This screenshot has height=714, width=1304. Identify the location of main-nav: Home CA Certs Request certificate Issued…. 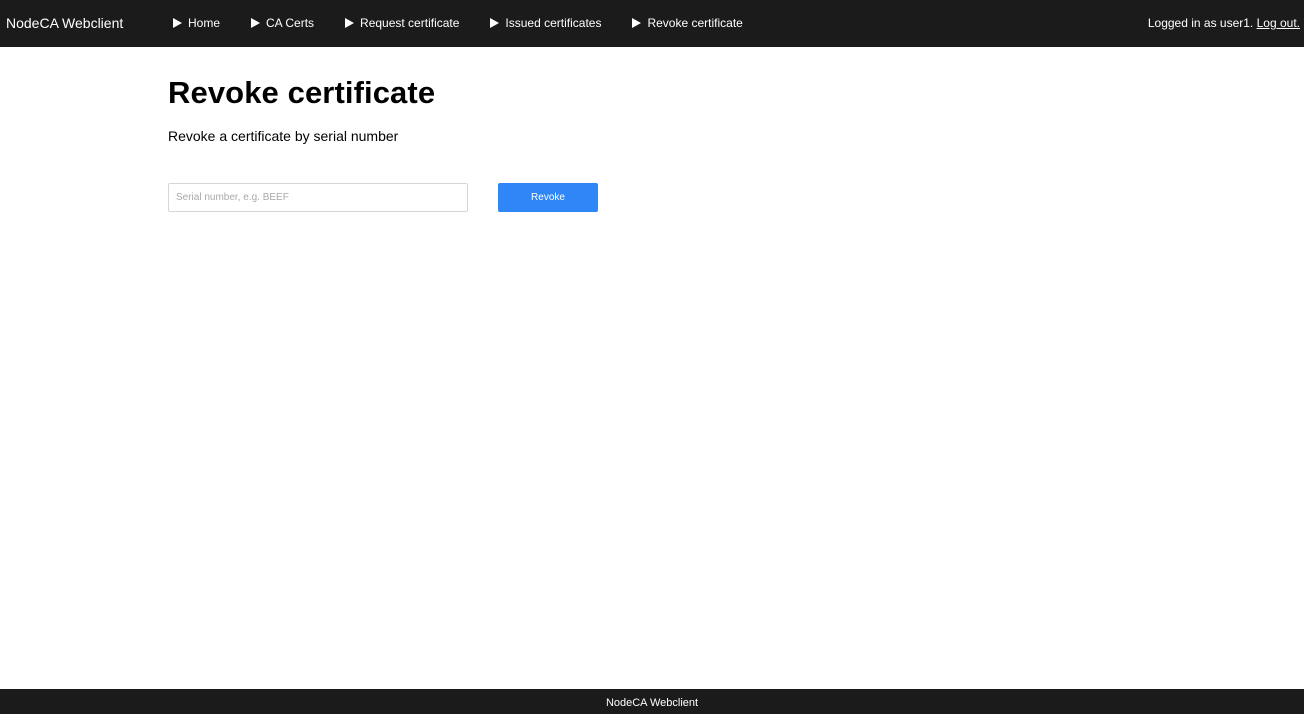
(458, 23).